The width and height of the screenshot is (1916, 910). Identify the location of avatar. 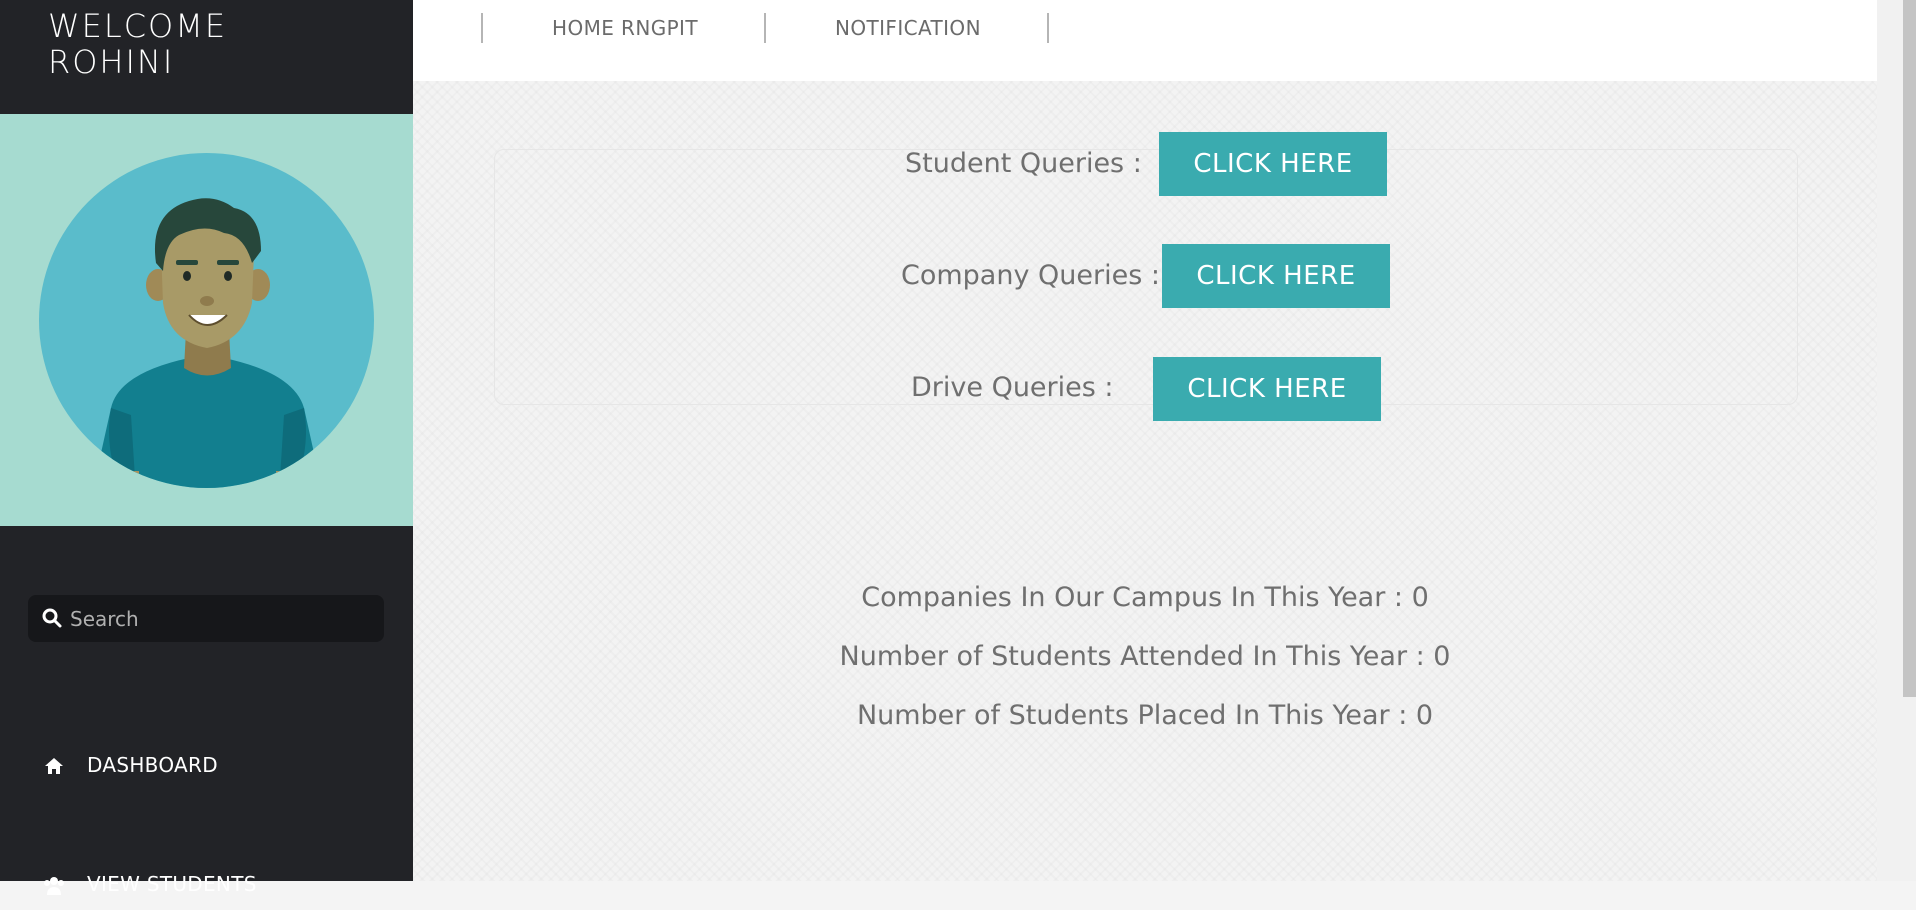
(206, 320).